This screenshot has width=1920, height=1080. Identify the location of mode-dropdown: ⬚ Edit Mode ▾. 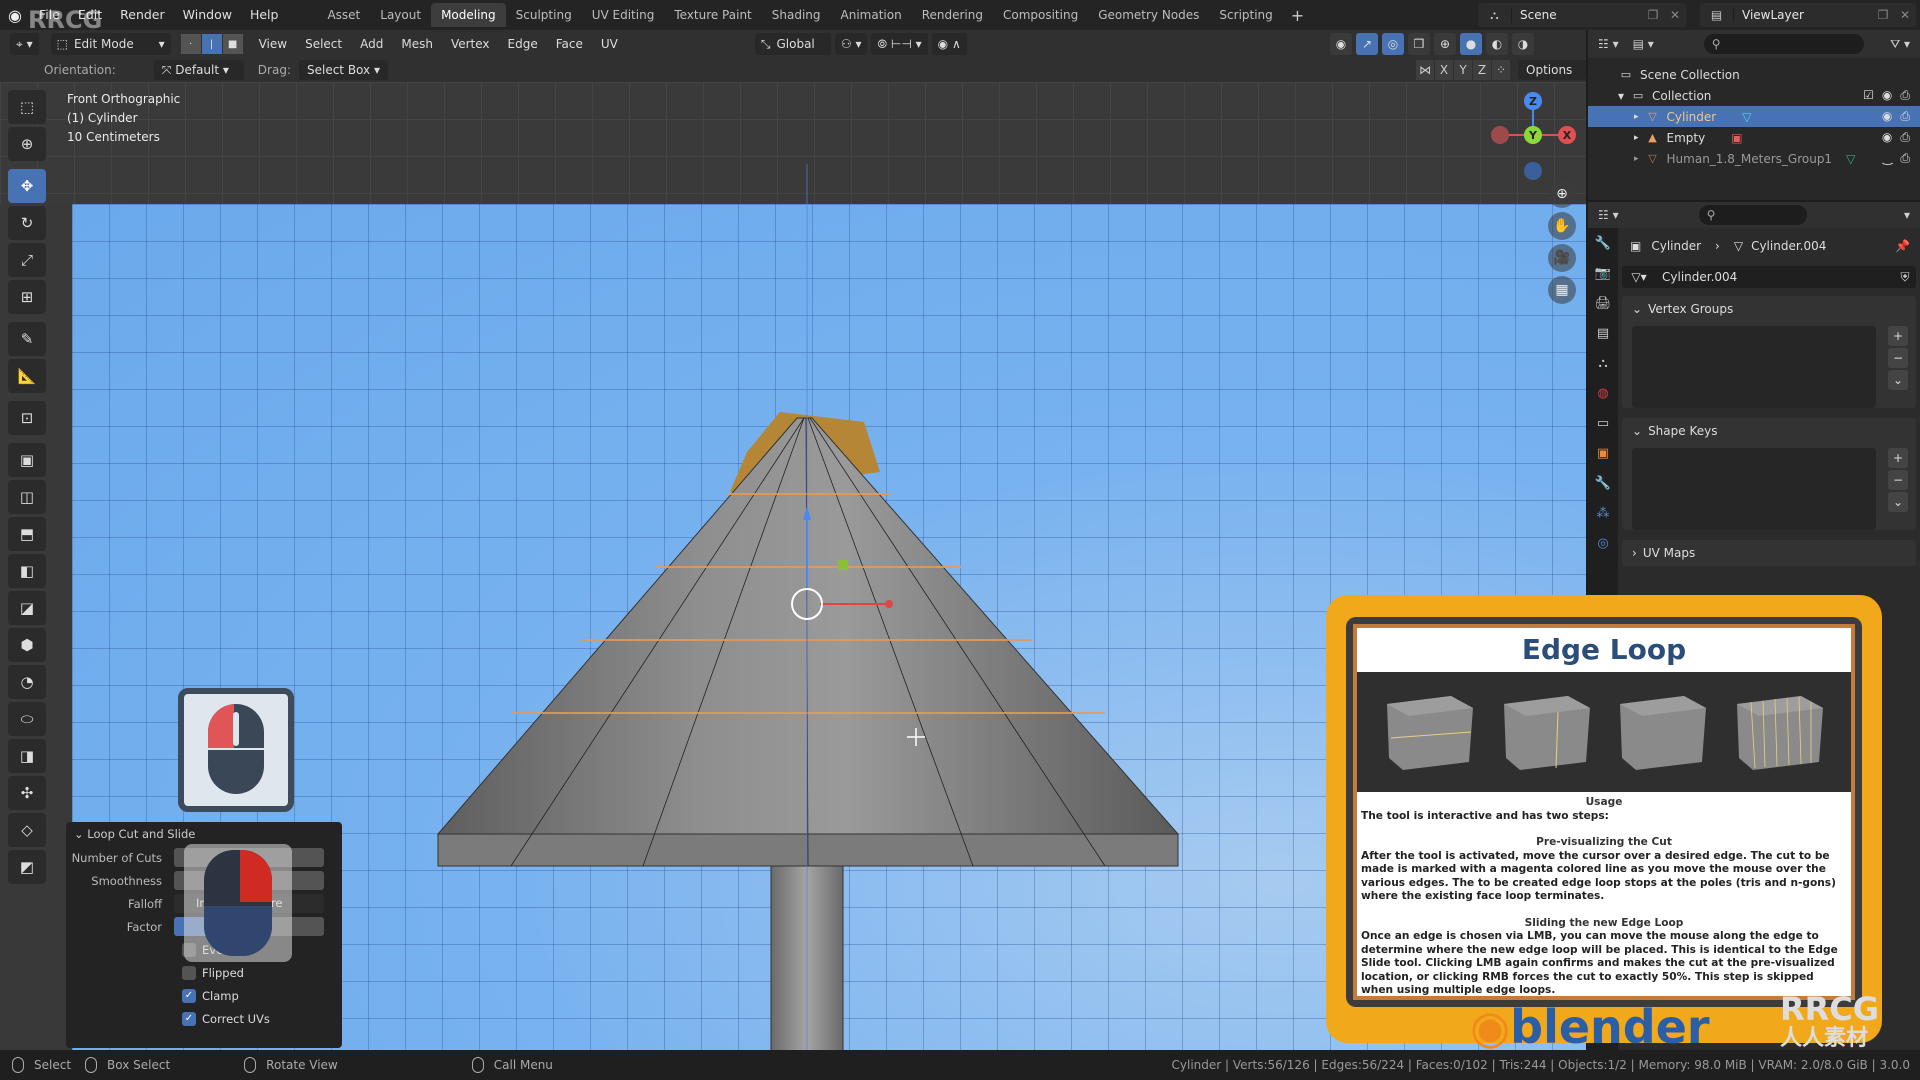
(110, 44).